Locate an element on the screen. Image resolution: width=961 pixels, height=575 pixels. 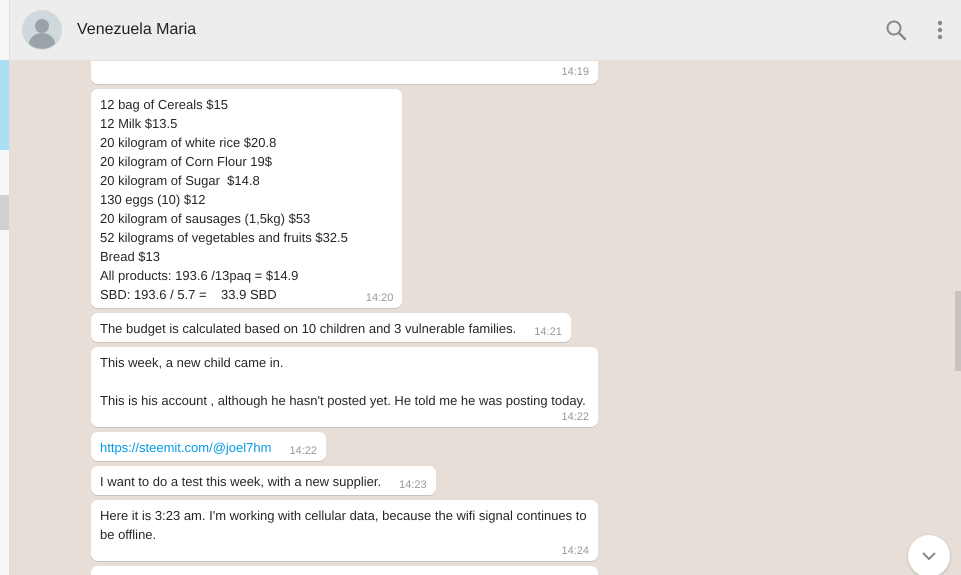
message-text: I want to do a test this week, with a new supplier. is located at coordinates (241, 482).